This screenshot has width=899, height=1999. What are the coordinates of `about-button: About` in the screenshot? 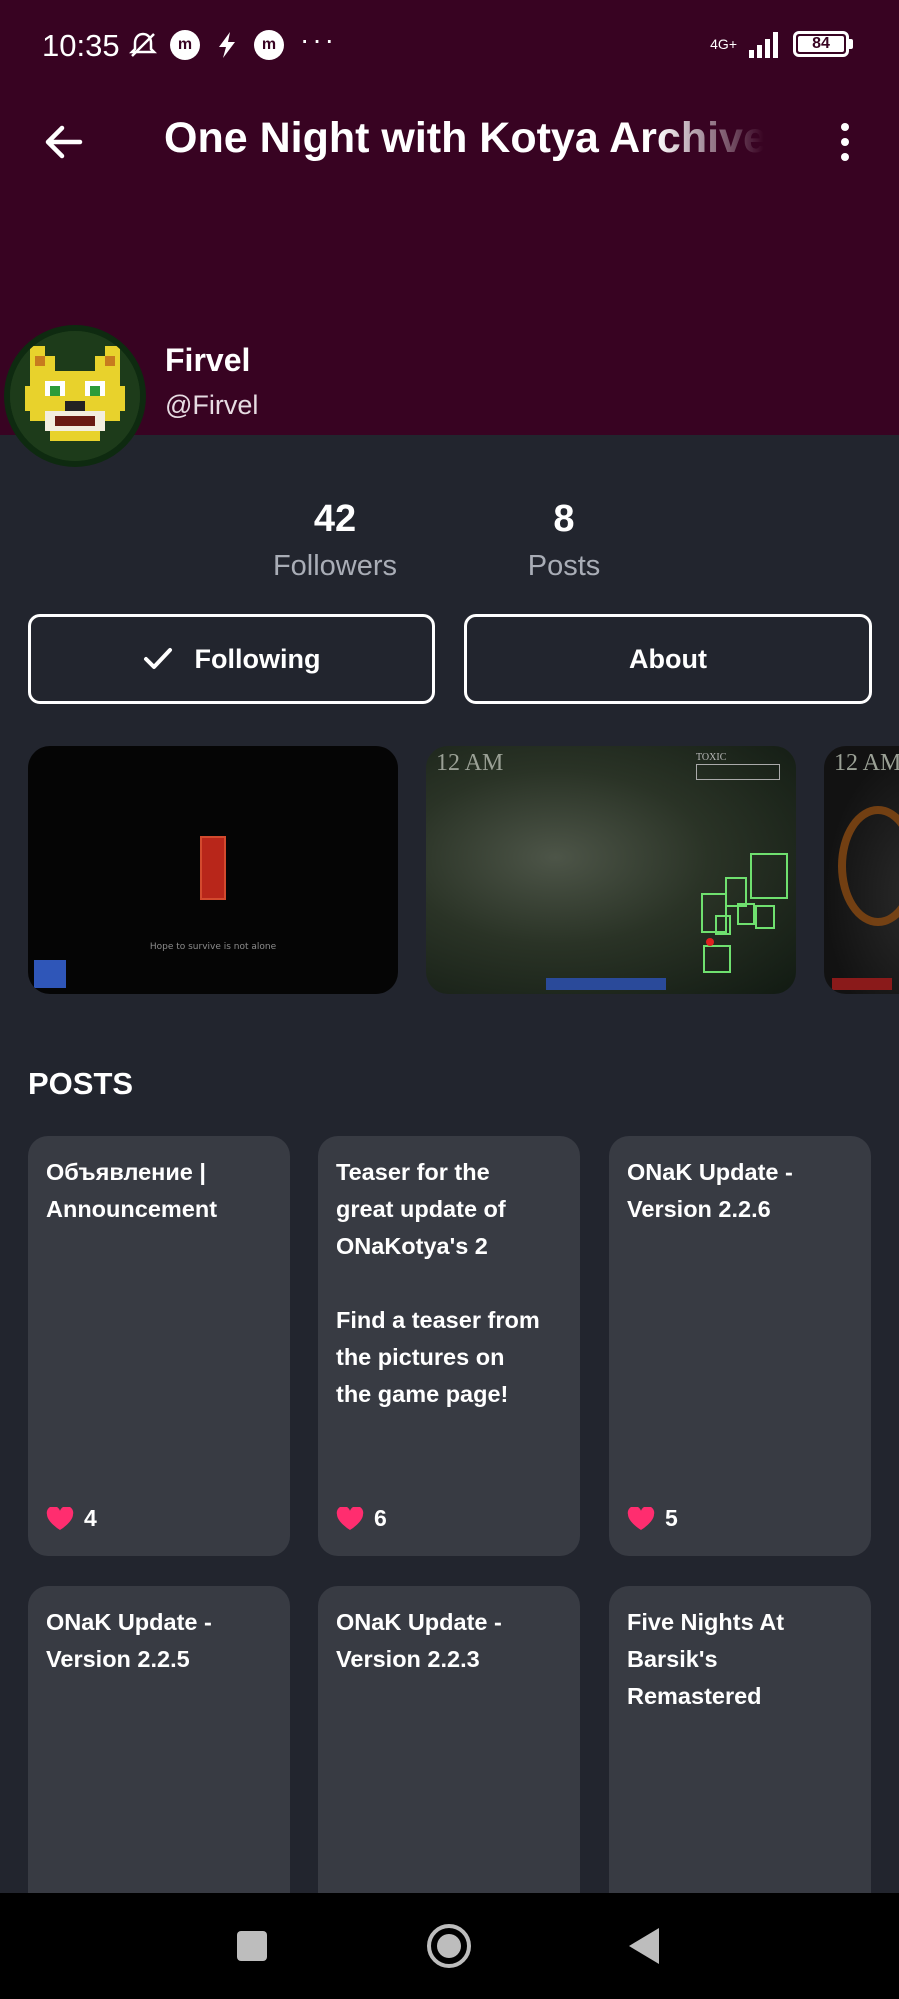 It's located at (668, 659).